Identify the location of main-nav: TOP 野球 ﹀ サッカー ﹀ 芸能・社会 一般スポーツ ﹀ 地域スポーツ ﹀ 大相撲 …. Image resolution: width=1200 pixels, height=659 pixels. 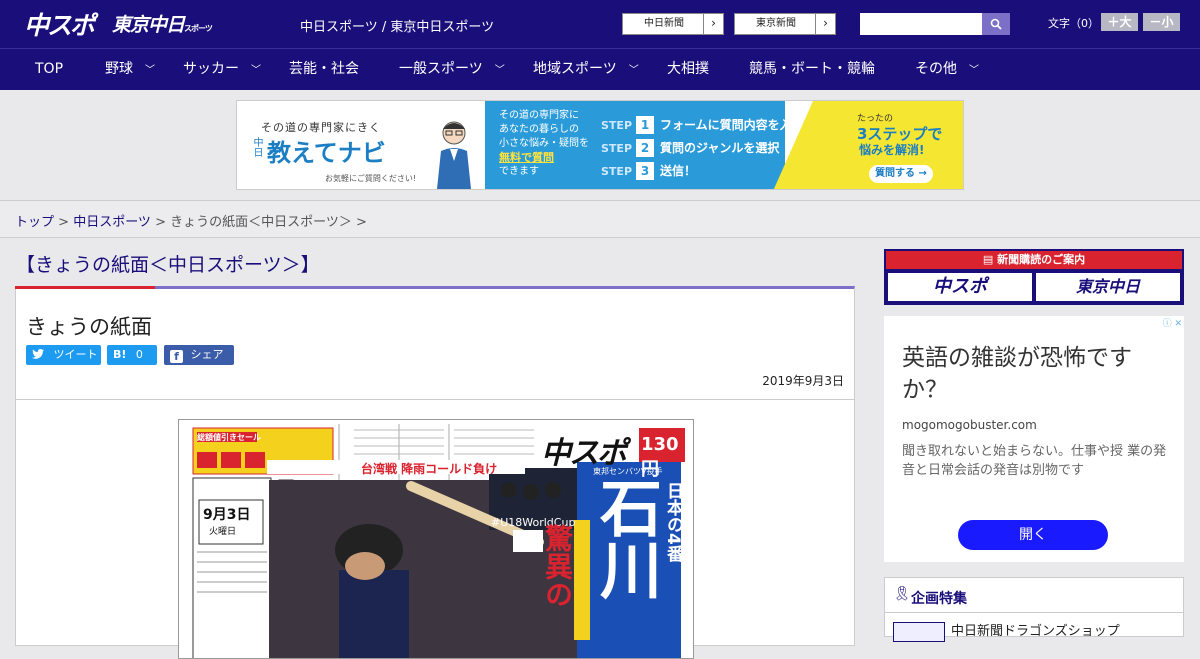
(600, 69).